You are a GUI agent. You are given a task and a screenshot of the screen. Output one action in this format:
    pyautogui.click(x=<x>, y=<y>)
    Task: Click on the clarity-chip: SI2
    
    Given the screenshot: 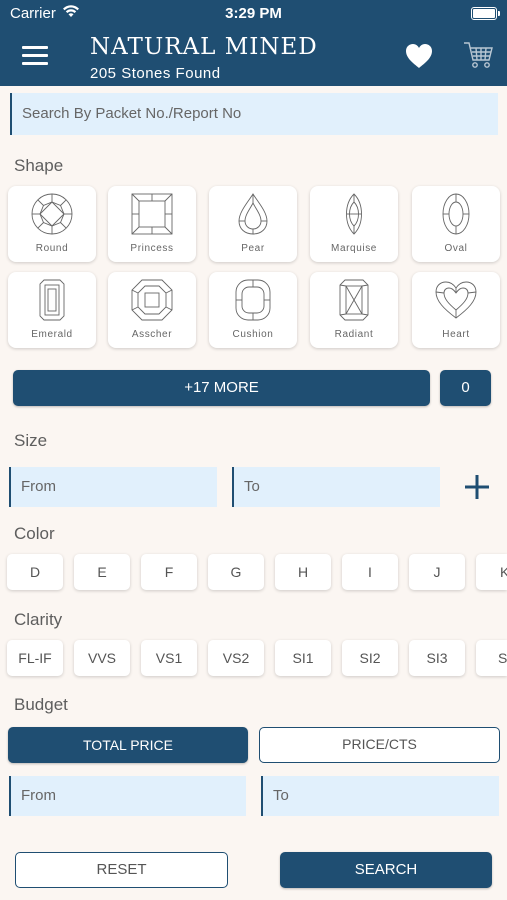 What is the action you would take?
    pyautogui.click(x=370, y=658)
    